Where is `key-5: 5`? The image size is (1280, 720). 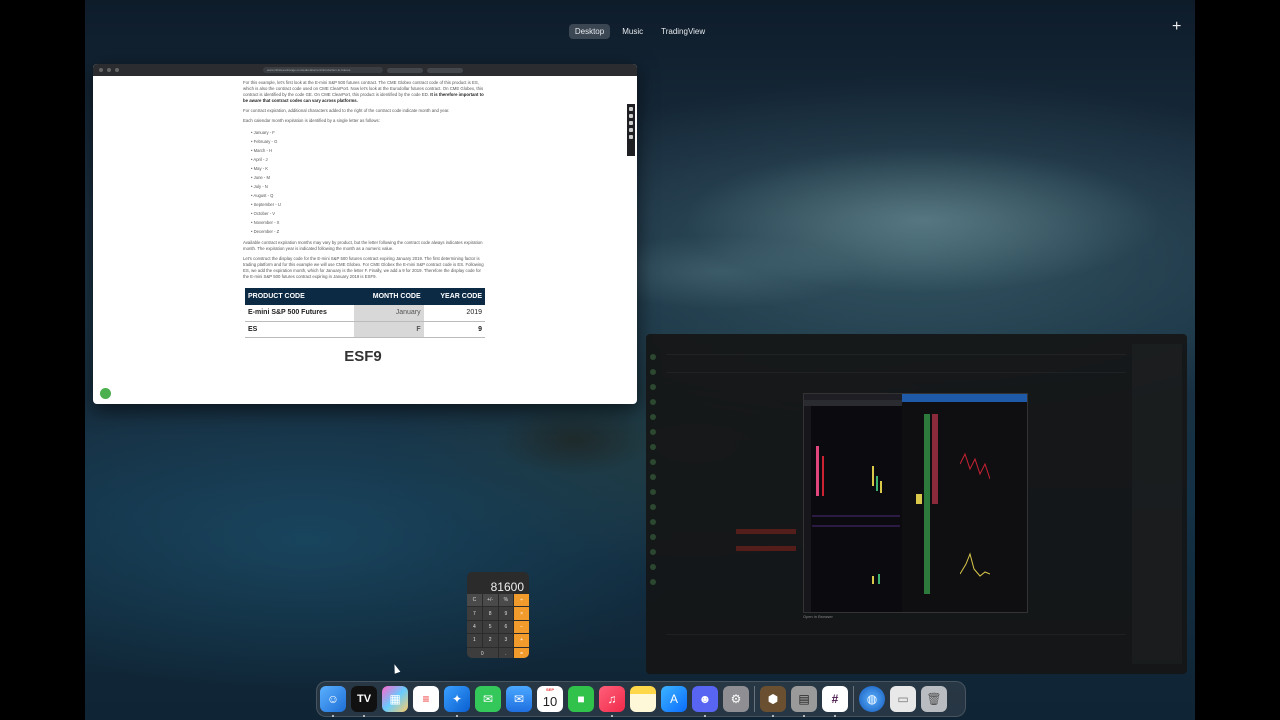 key-5: 5 is located at coordinates (490, 627).